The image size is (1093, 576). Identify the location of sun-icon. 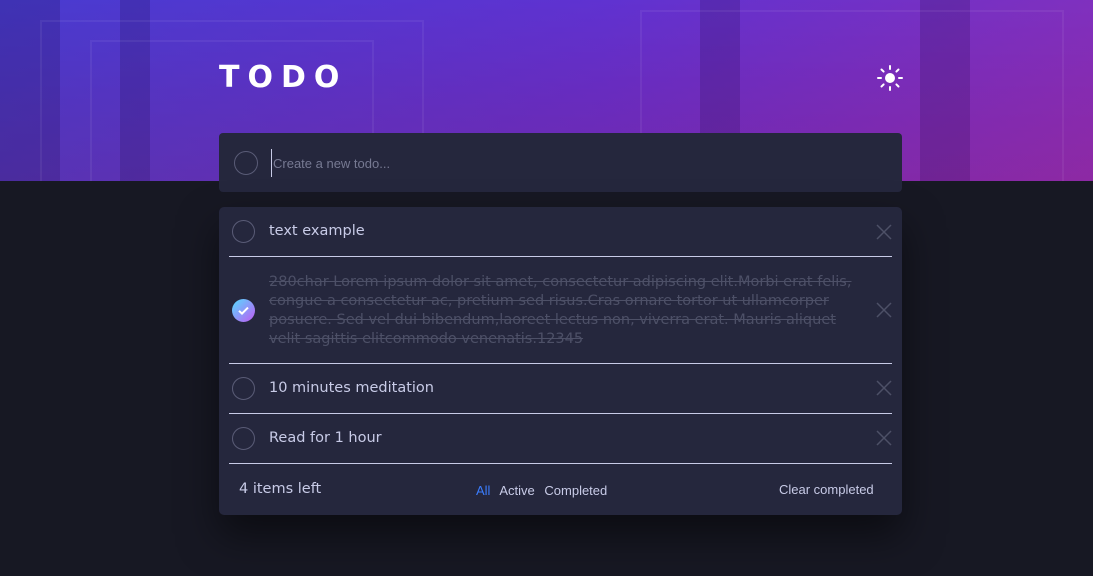
(890, 78).